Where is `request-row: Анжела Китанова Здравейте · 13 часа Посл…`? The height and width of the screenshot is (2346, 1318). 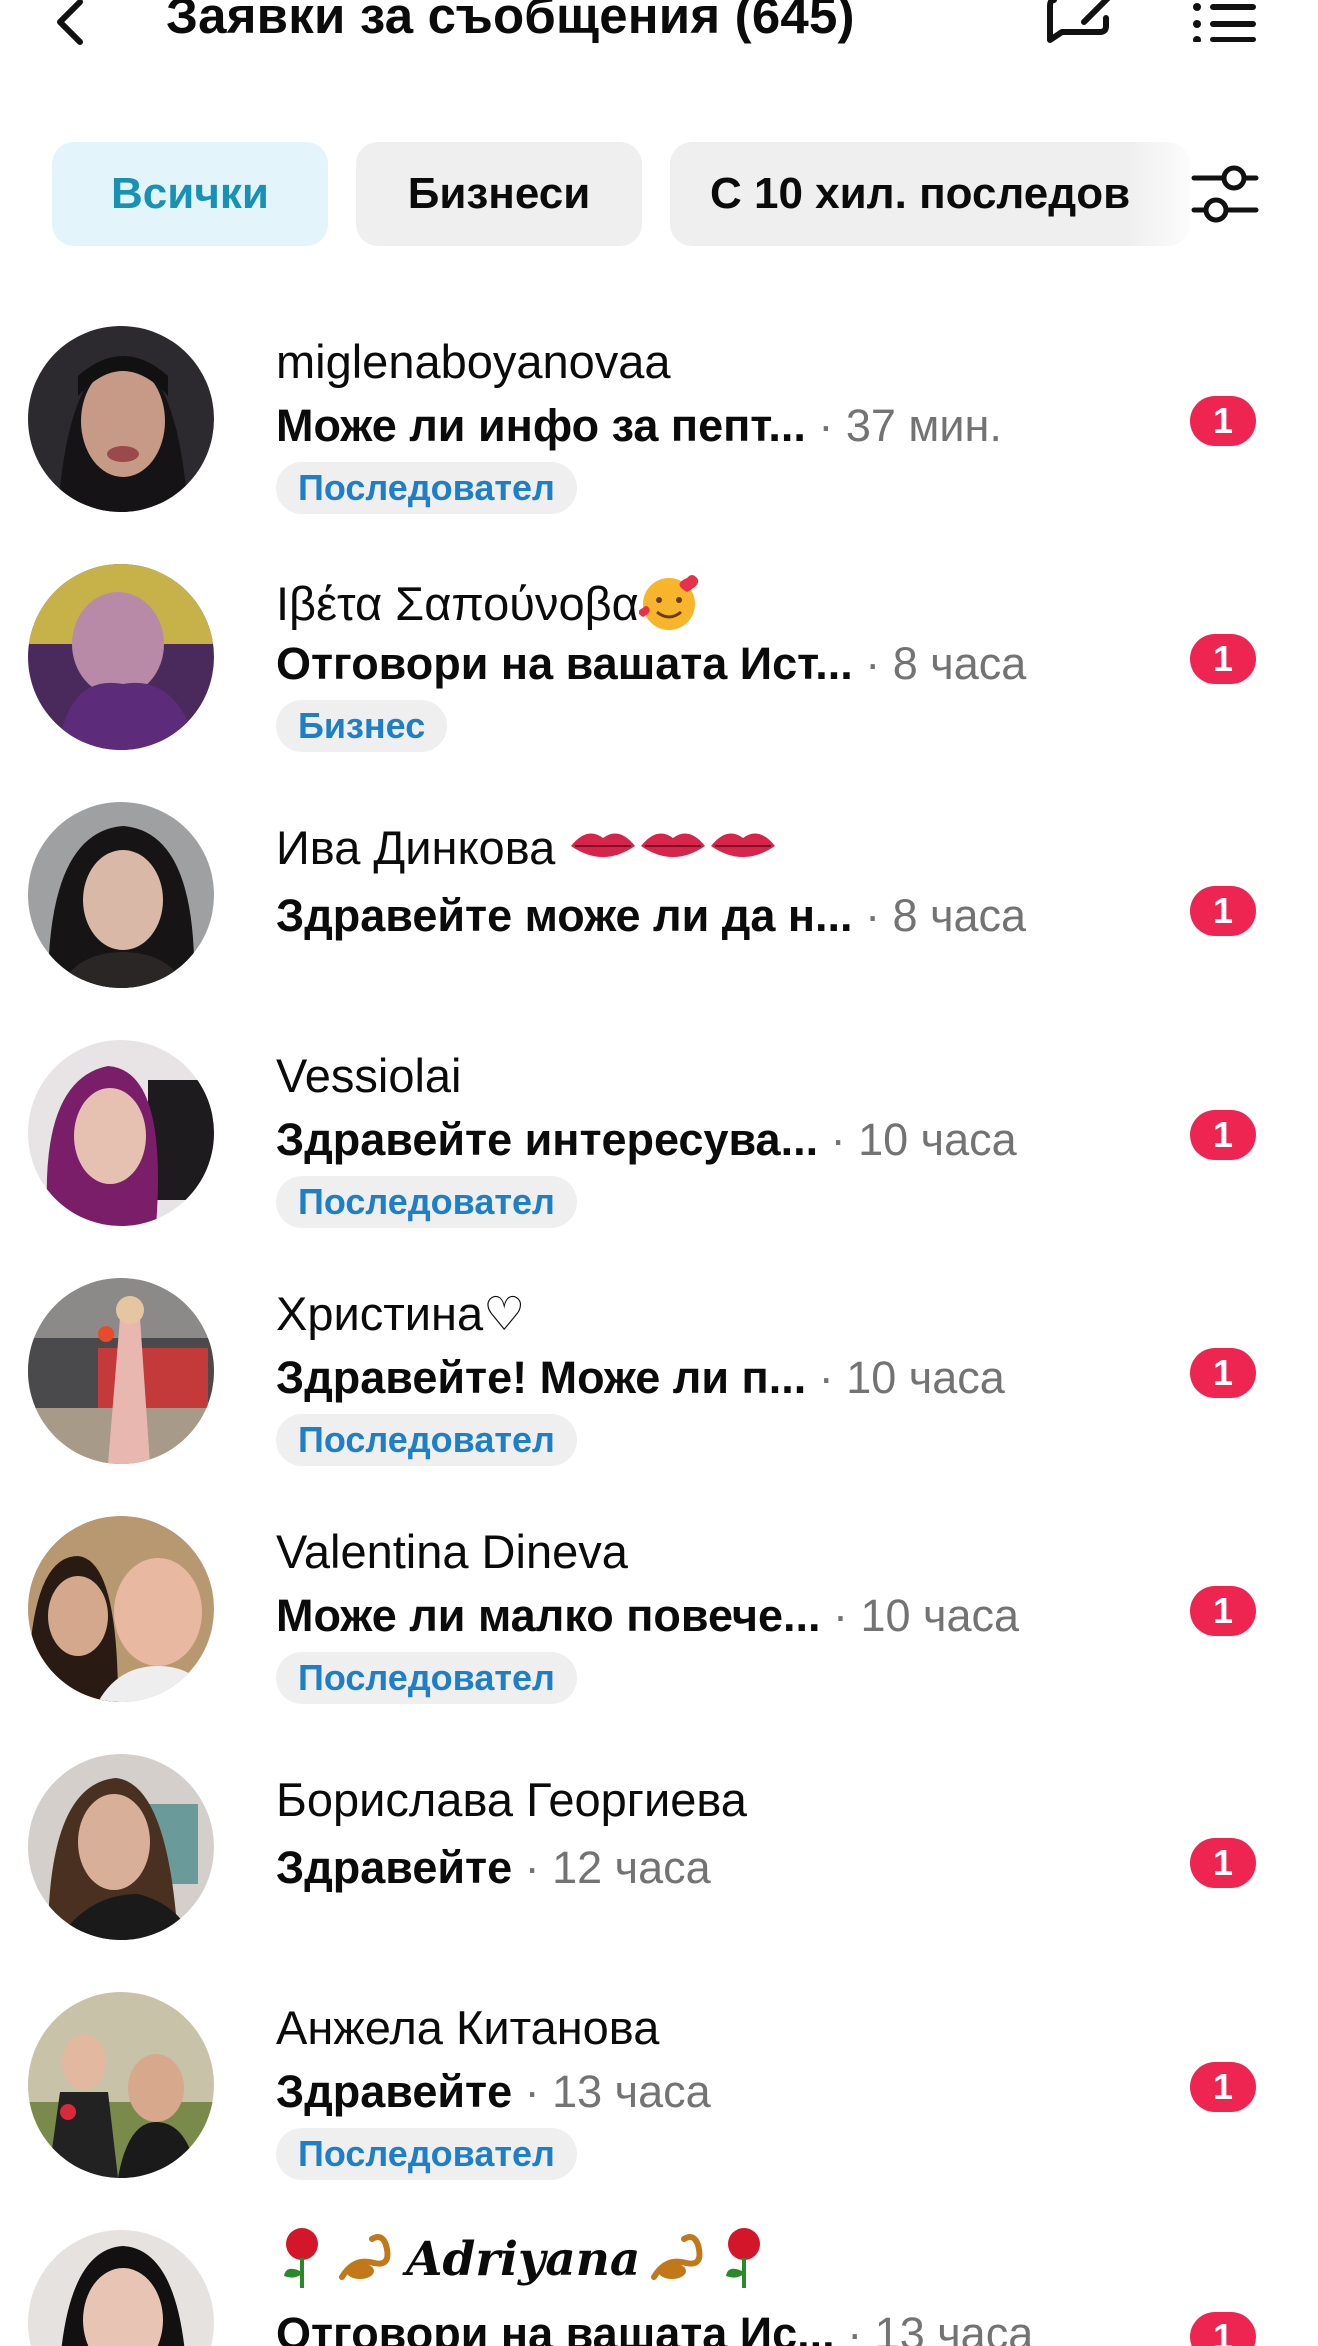 request-row: Анжела Китанова Здравейте · 13 часа Посл… is located at coordinates (659, 2105).